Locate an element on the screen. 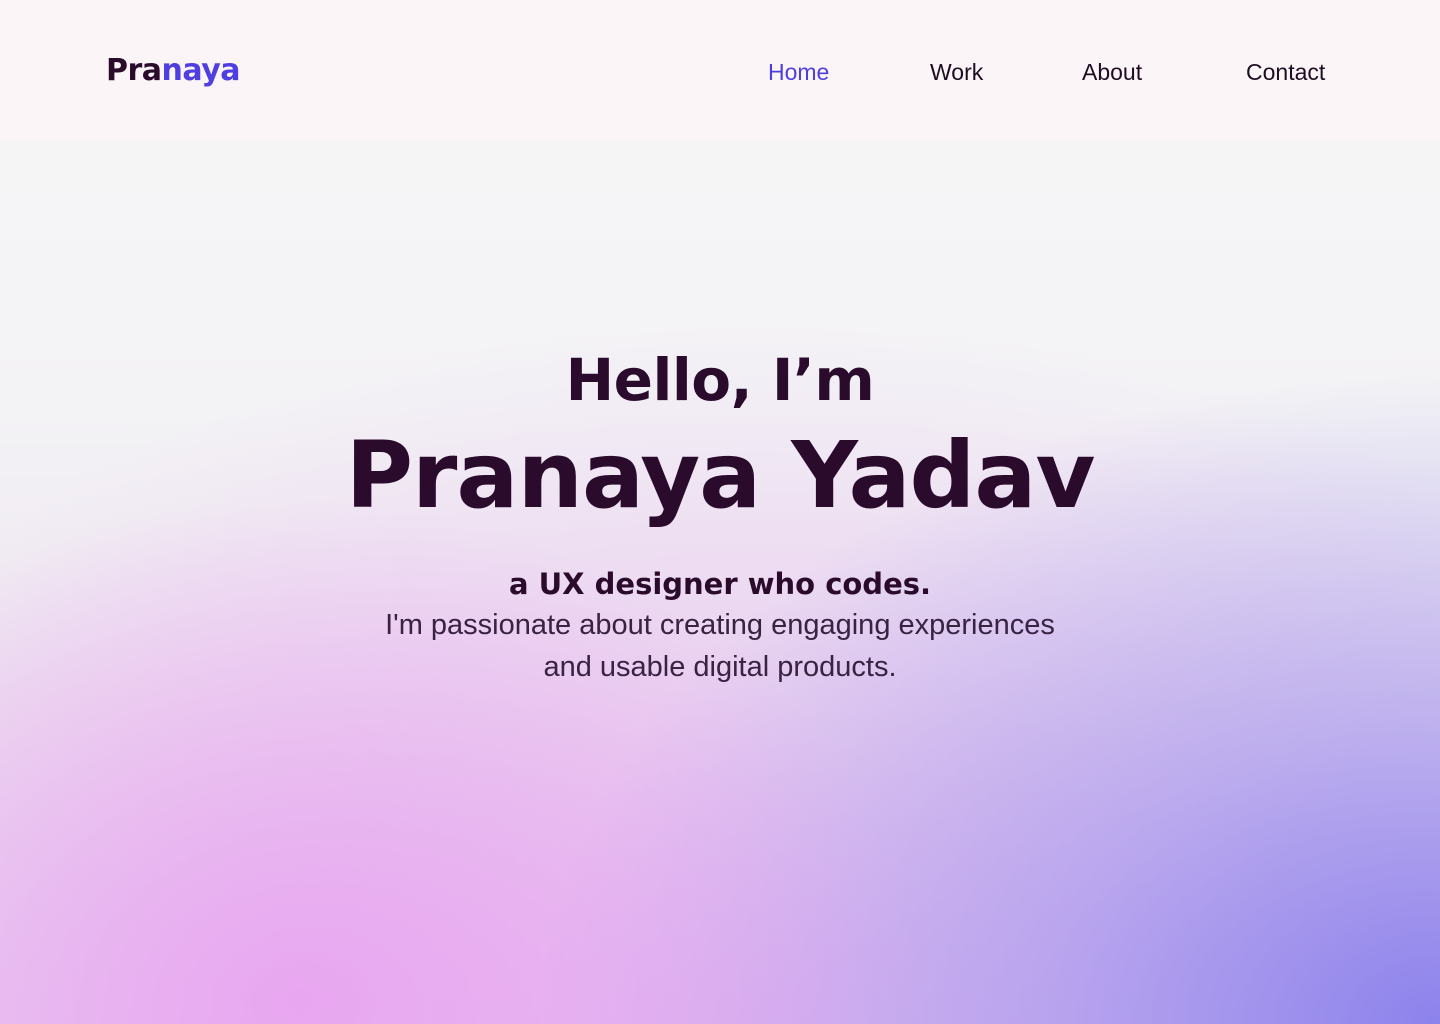 This screenshot has width=1440, height=1024. site-header: Pranaya Home Work About Contact is located at coordinates (720, 70).